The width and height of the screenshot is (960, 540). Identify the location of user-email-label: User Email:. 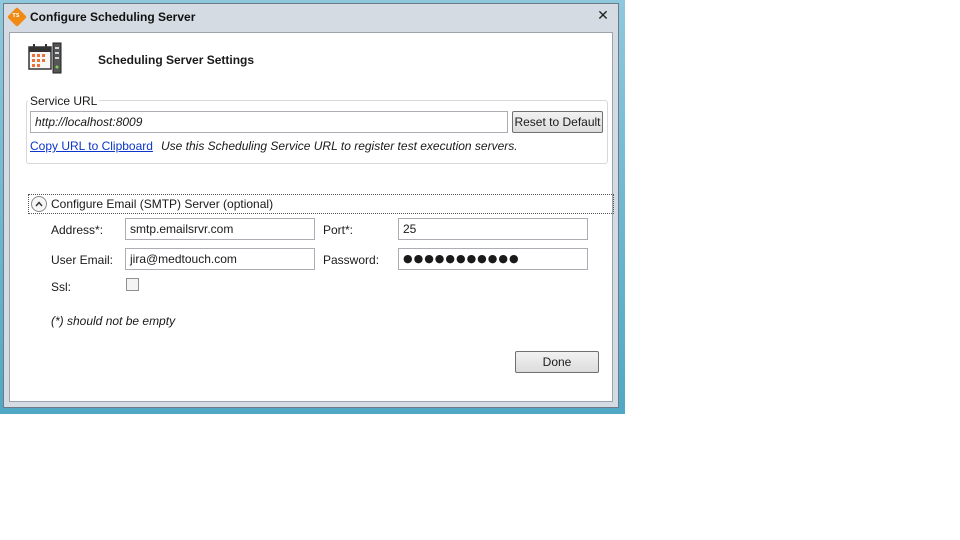
(82, 260).